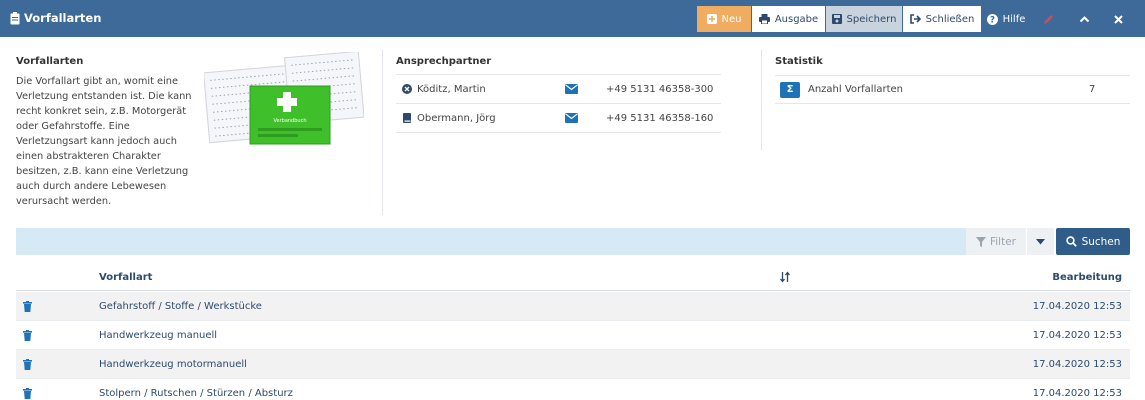 The height and width of the screenshot is (400, 1145). Describe the element at coordinates (573, 277) in the screenshot. I see `table-header: Vorfallart Bearbeitung` at that location.